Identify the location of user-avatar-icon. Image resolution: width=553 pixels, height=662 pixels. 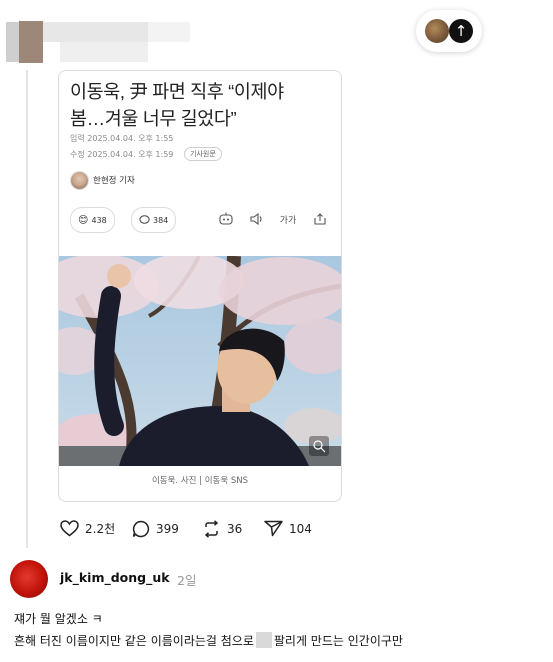
(31, 42).